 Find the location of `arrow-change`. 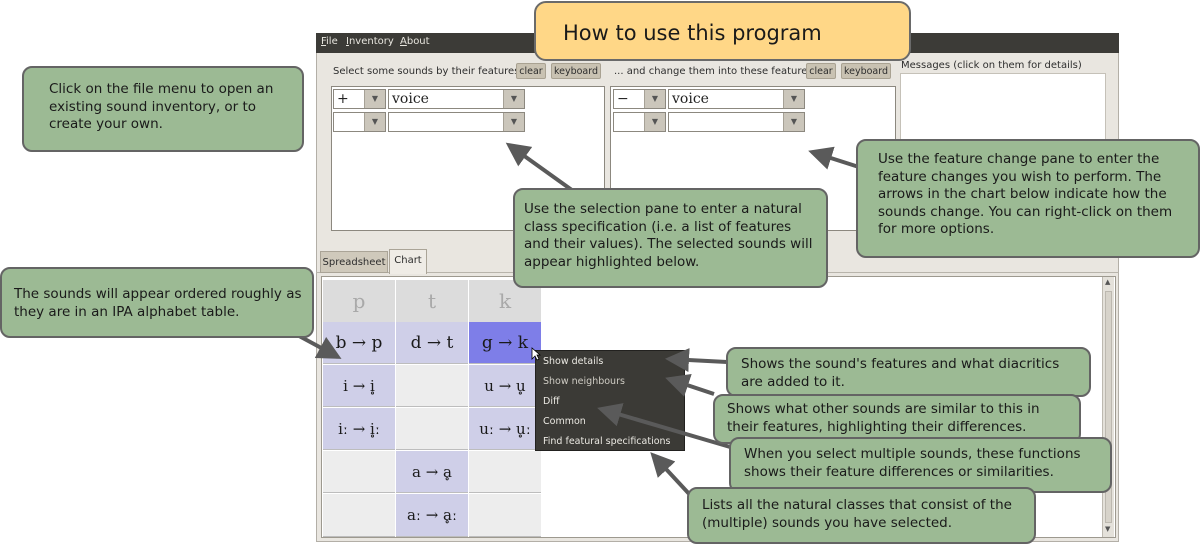

arrow-change is located at coordinates (835, 158).